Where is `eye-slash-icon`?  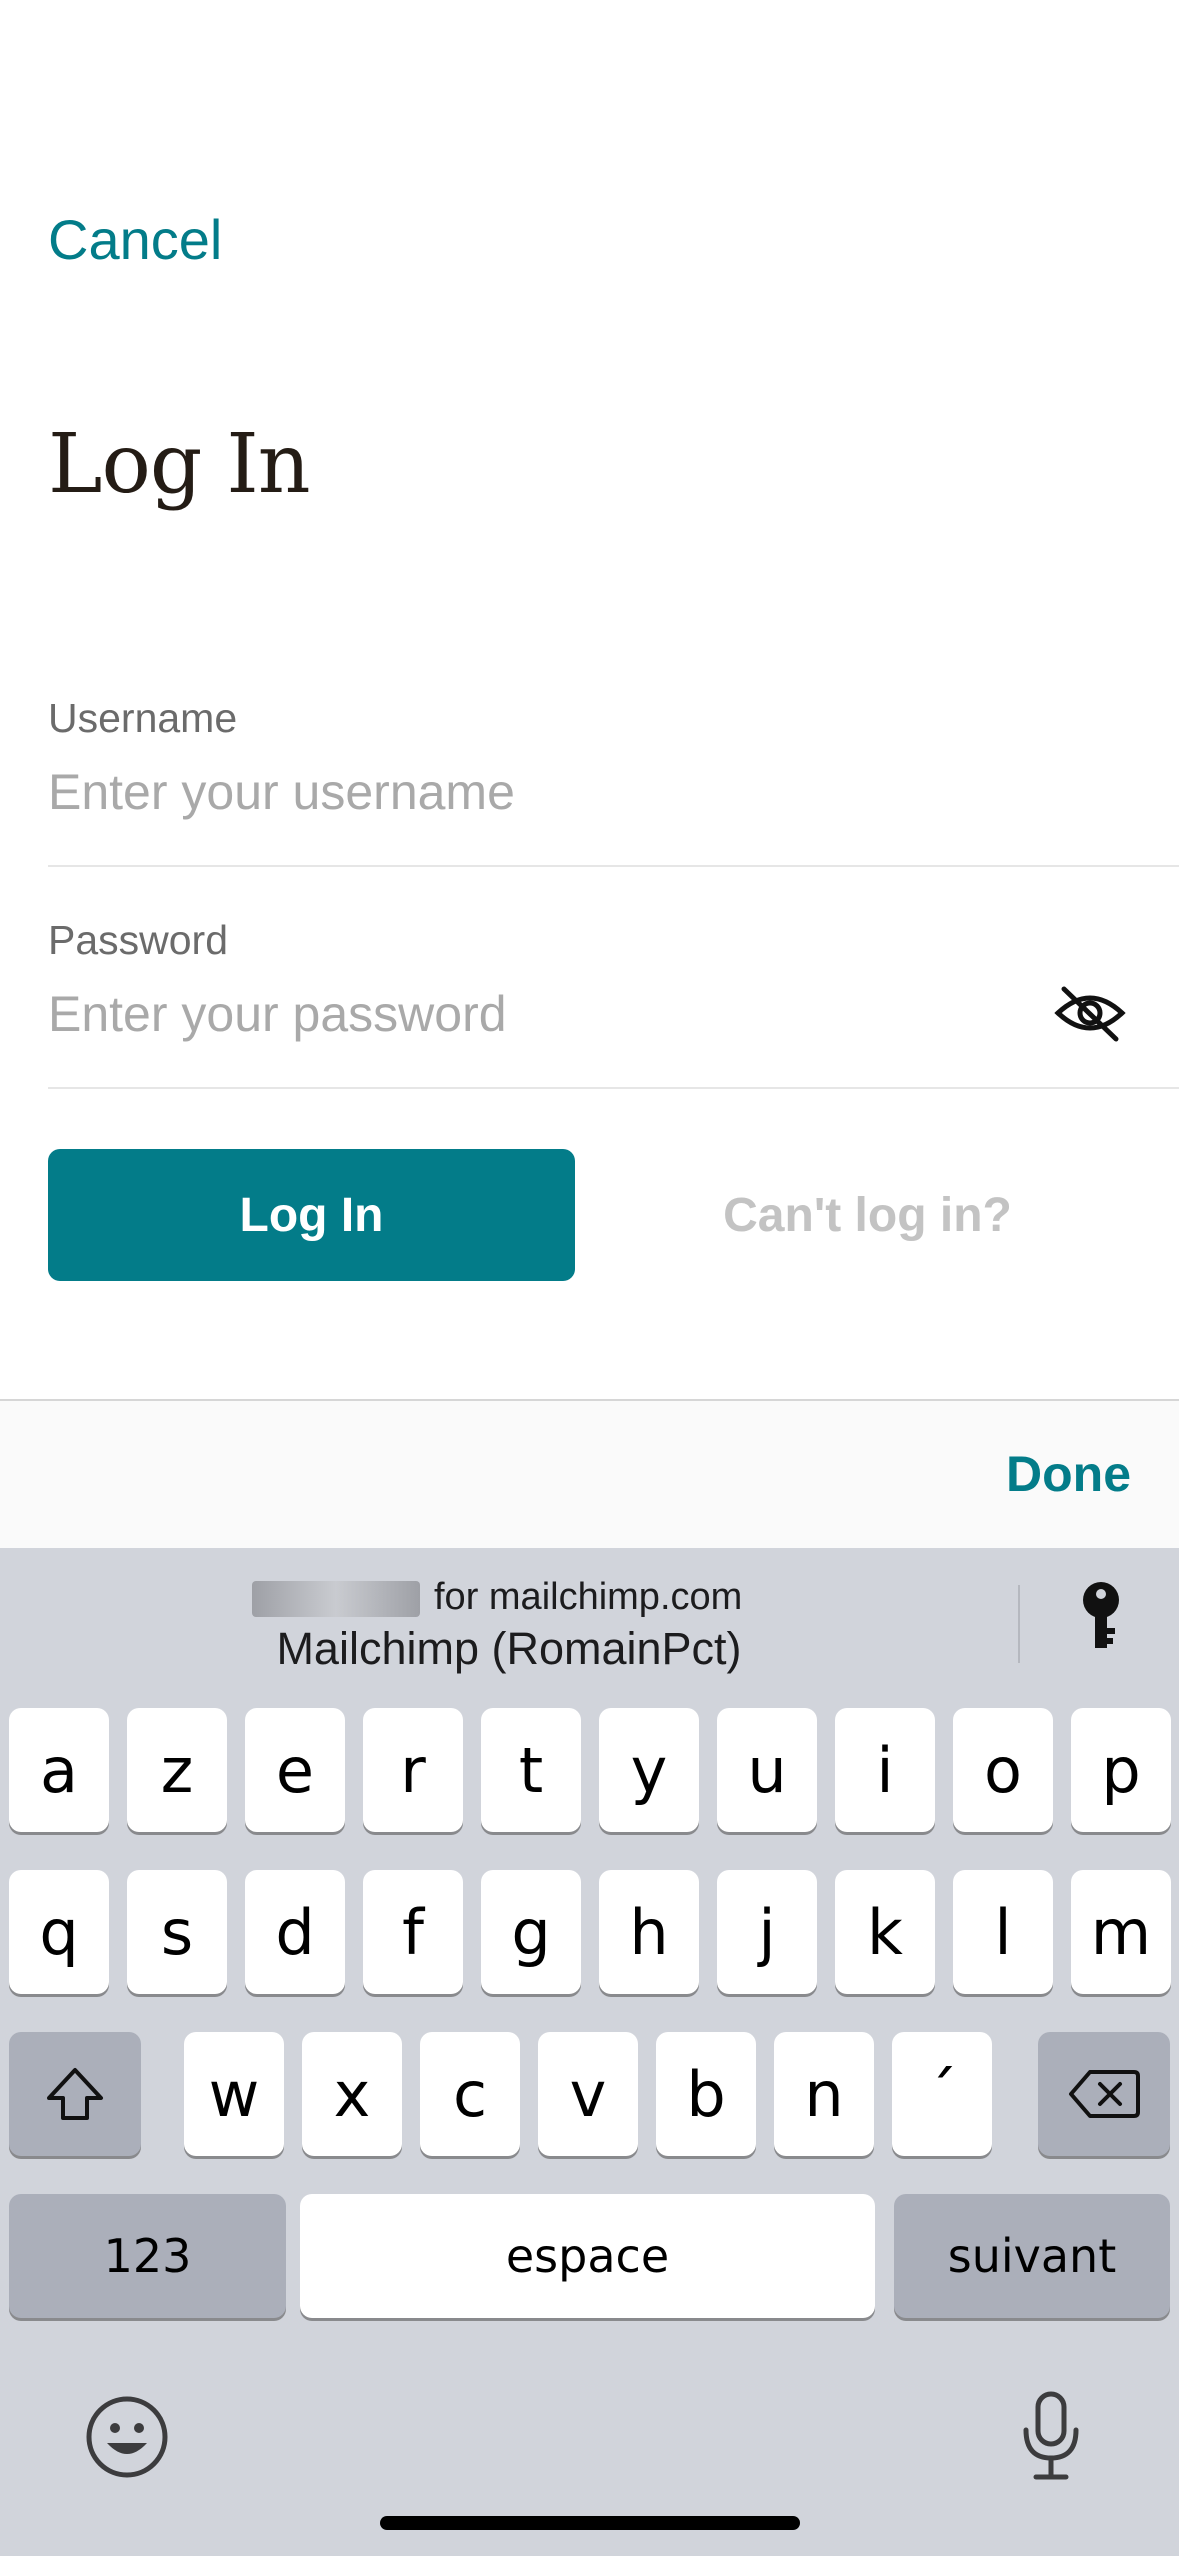 eye-slash-icon is located at coordinates (1090, 1013).